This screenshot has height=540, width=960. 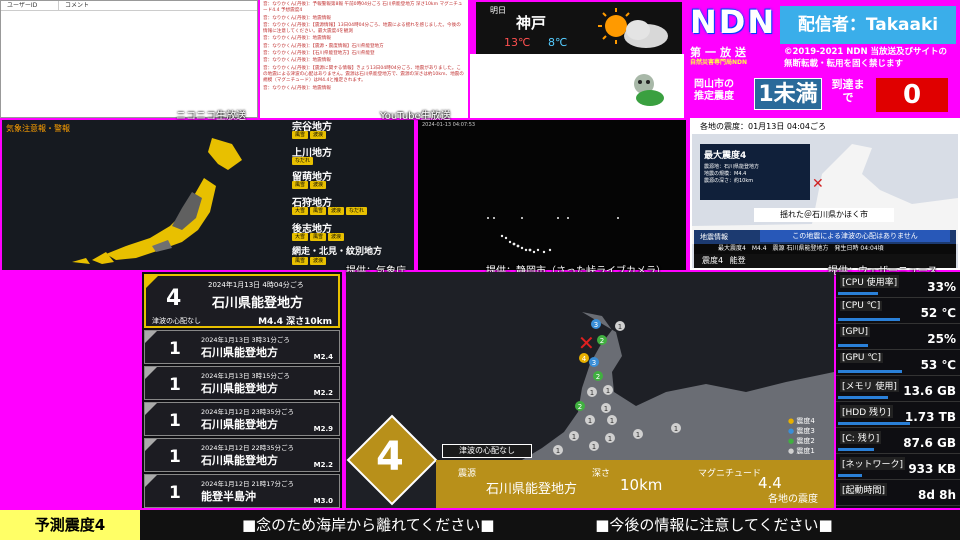 What do you see at coordinates (719, 62) in the screenshot?
I see `dept-sub-label: 自然災害専門局NDN` at bounding box center [719, 62].